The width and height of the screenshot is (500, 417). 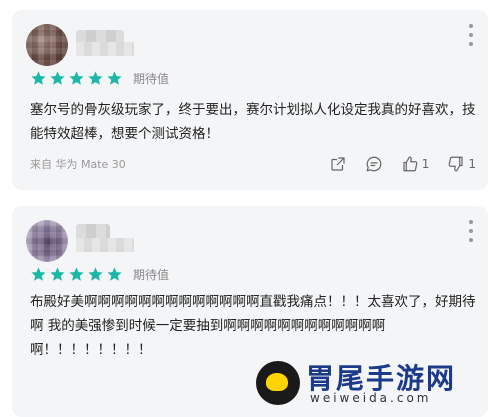 I want to click on comment-button, so click(x=374, y=164).